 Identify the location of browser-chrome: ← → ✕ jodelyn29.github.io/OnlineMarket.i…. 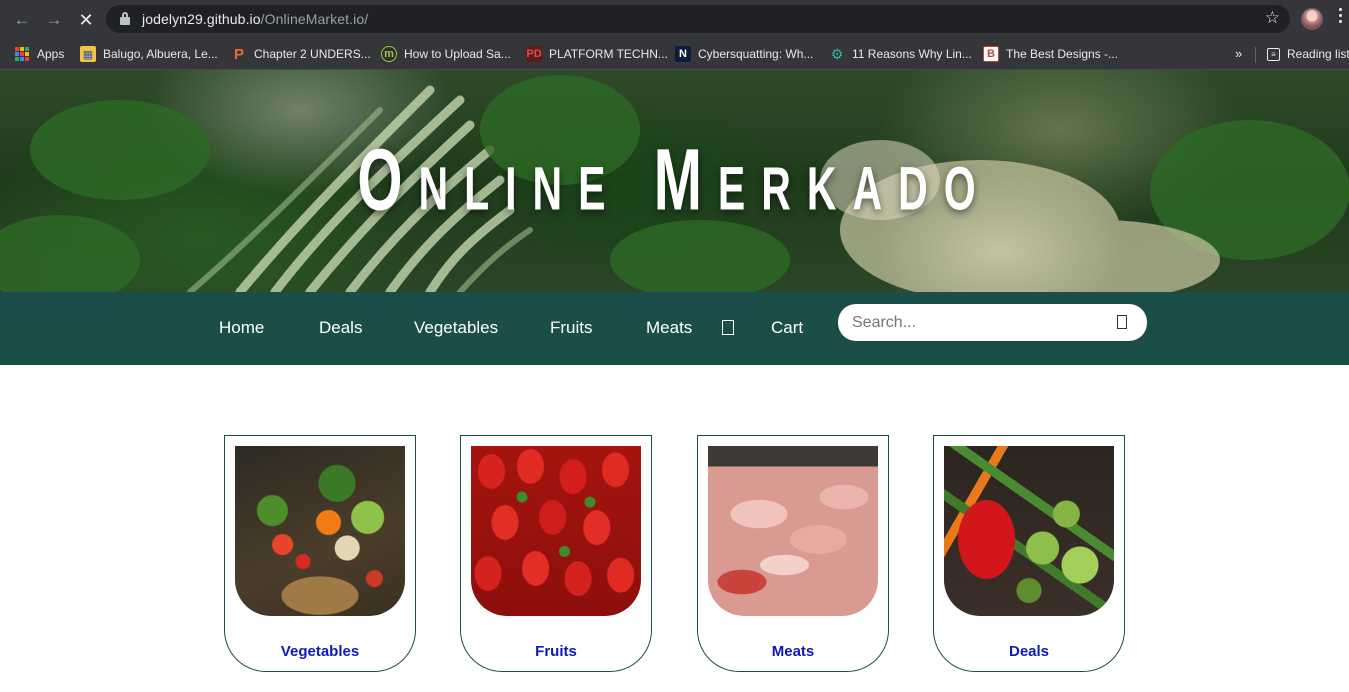
(674, 35).